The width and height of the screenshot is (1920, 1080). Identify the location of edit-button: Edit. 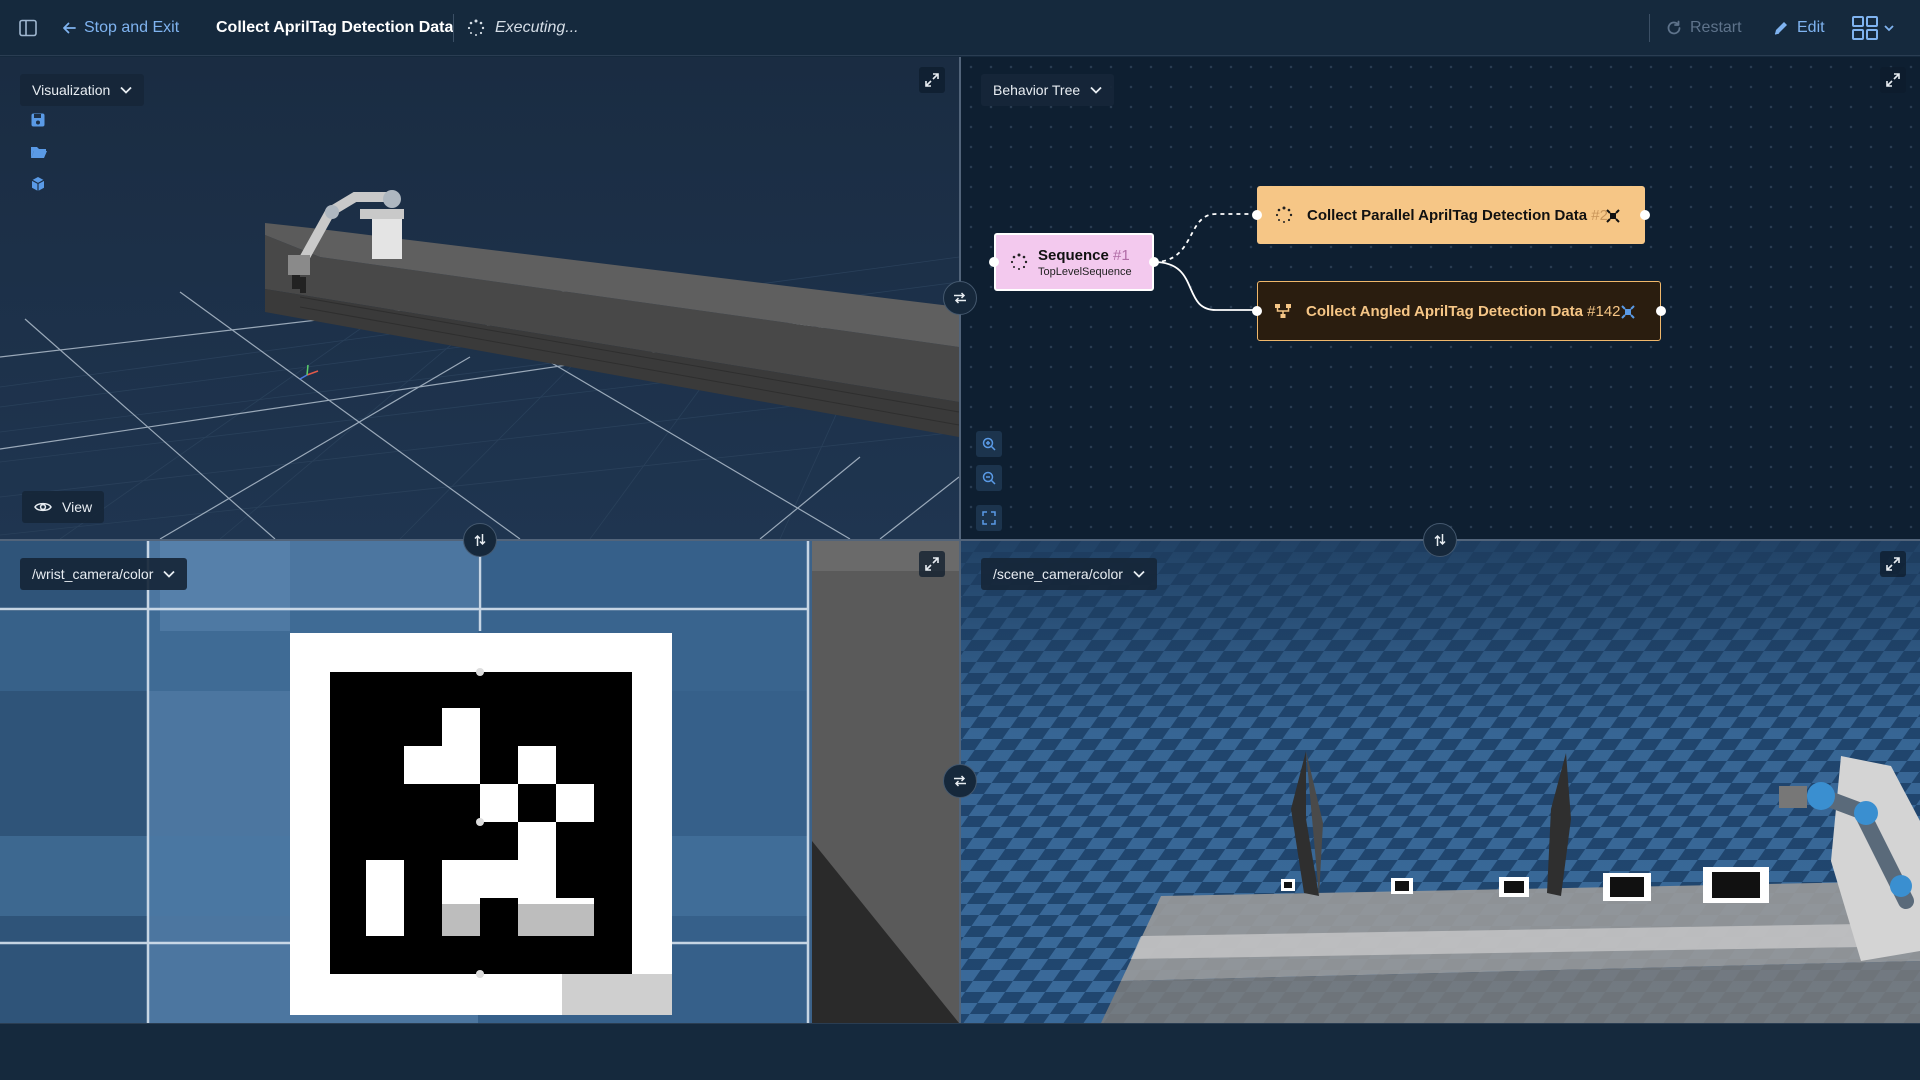
(1799, 28).